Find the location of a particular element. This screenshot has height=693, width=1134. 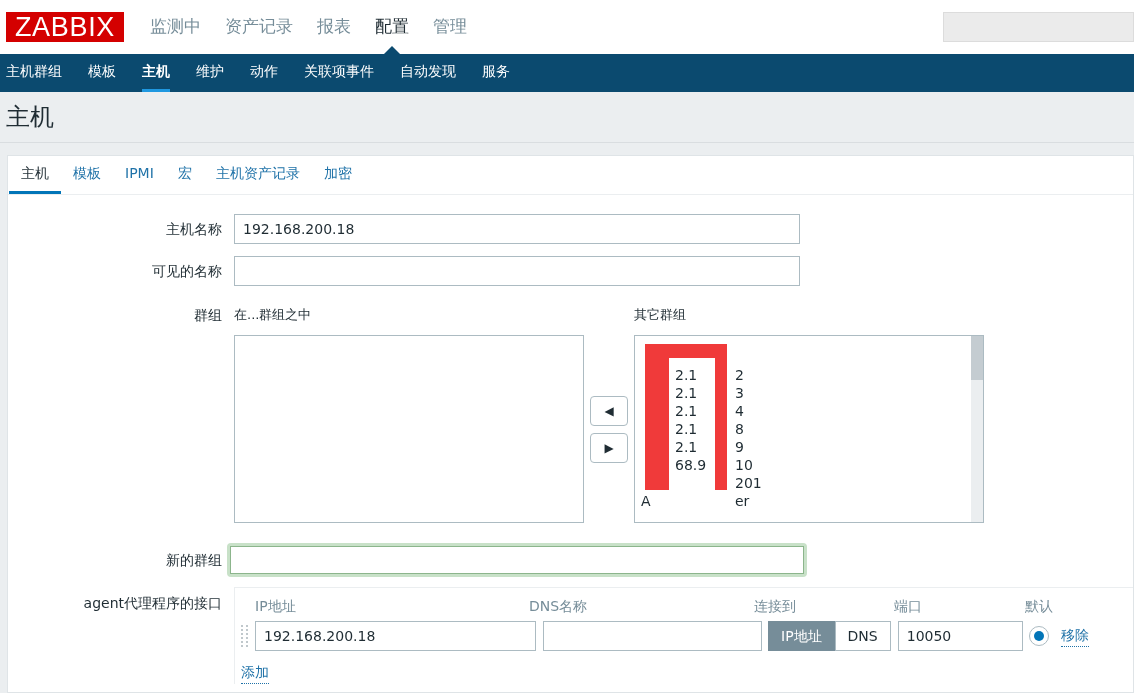

new-group-field is located at coordinates (517, 560).